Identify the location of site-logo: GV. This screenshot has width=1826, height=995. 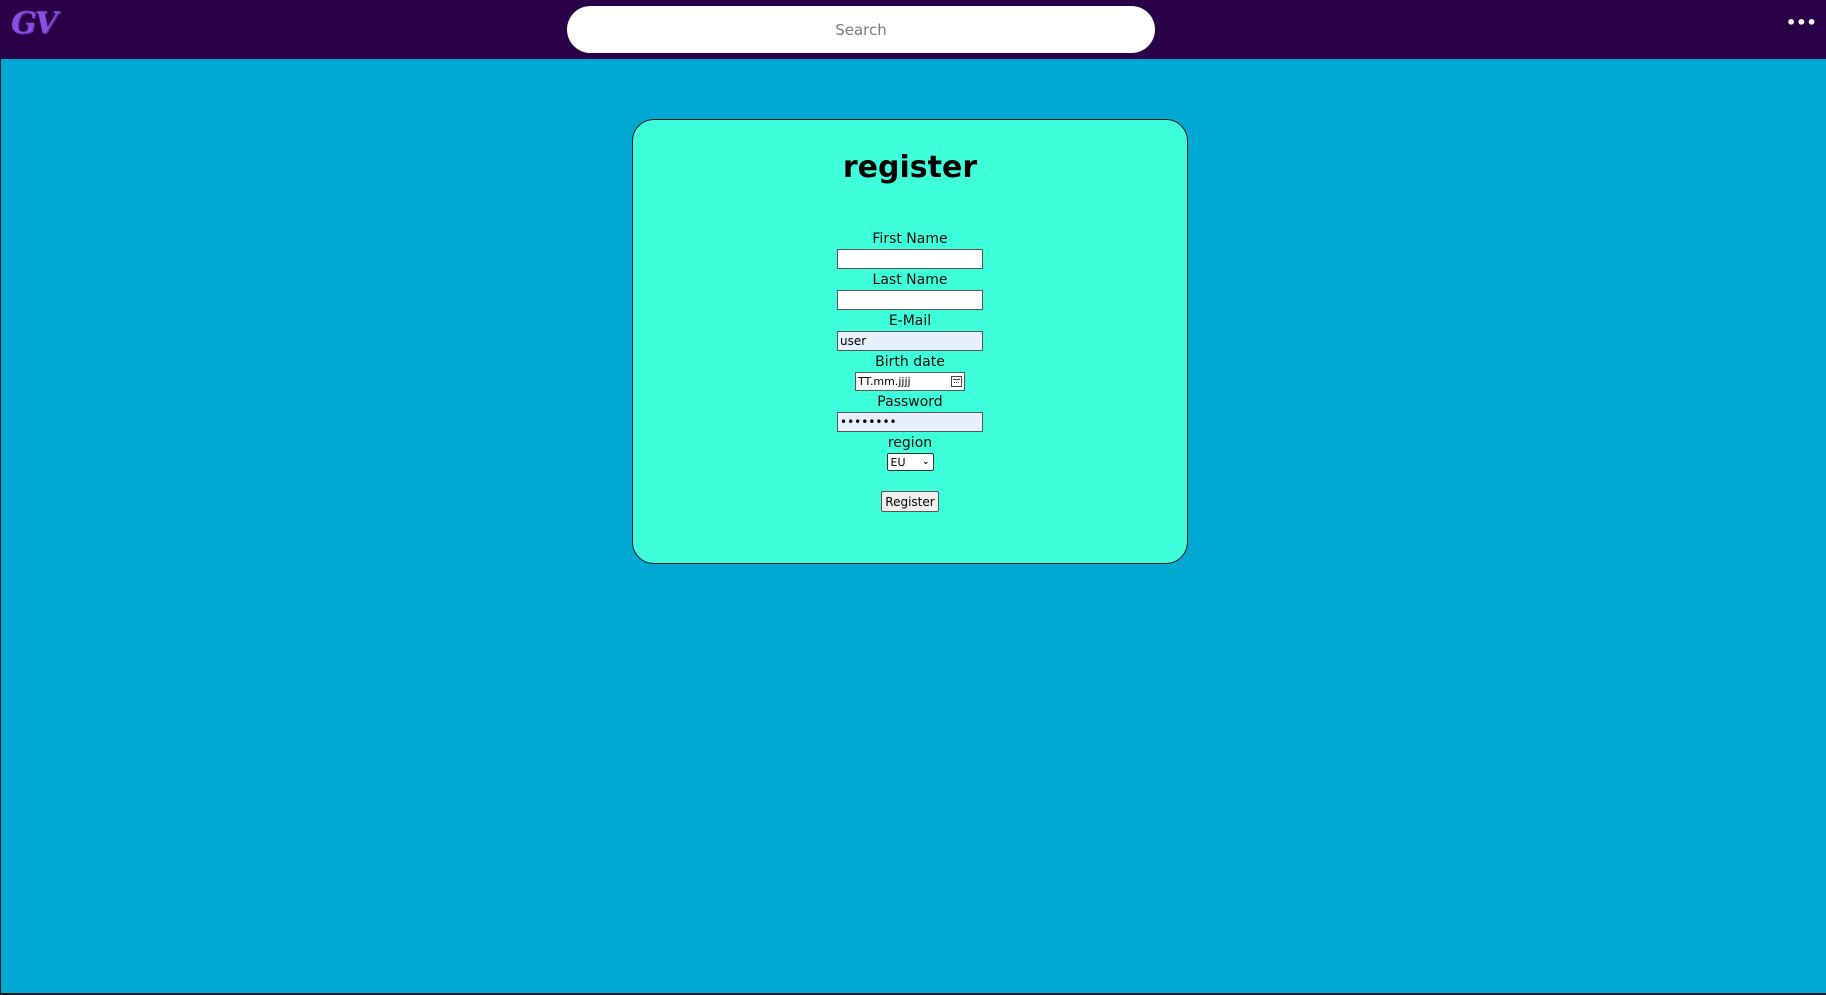
(34, 26).